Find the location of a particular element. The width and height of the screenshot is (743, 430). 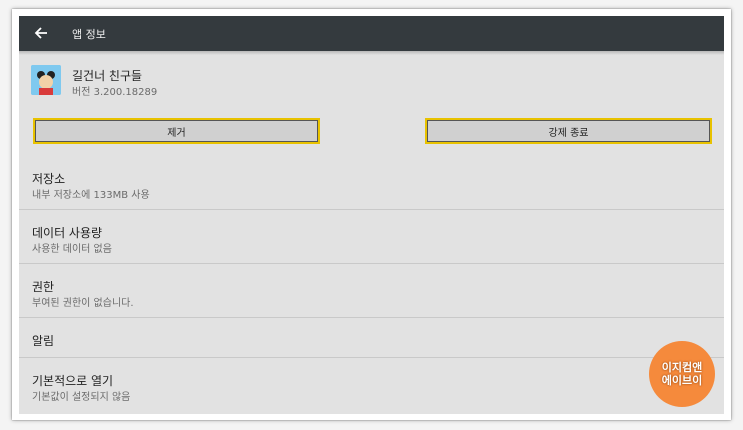

item-title: 알림 is located at coordinates (43, 341).